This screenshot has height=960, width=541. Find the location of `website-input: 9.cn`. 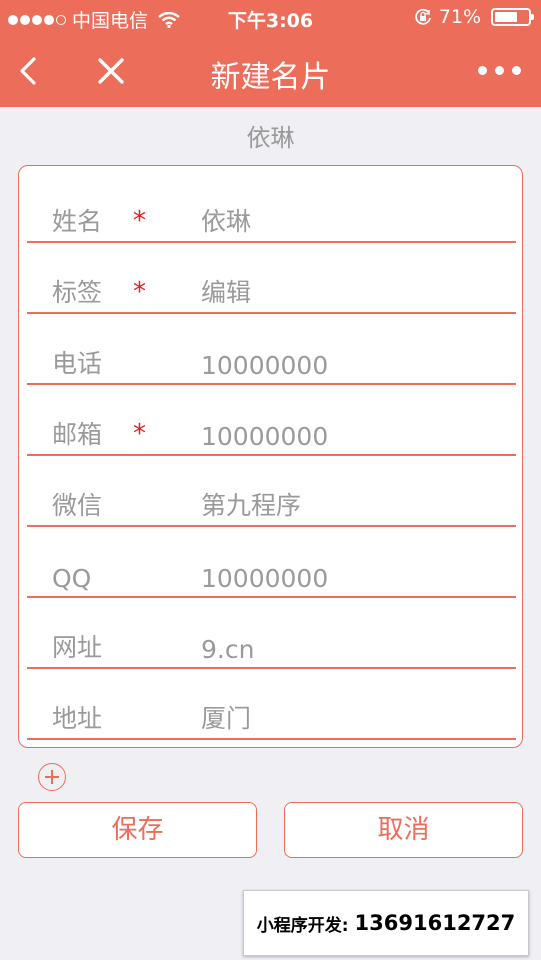

website-input: 9.cn is located at coordinates (227, 649).